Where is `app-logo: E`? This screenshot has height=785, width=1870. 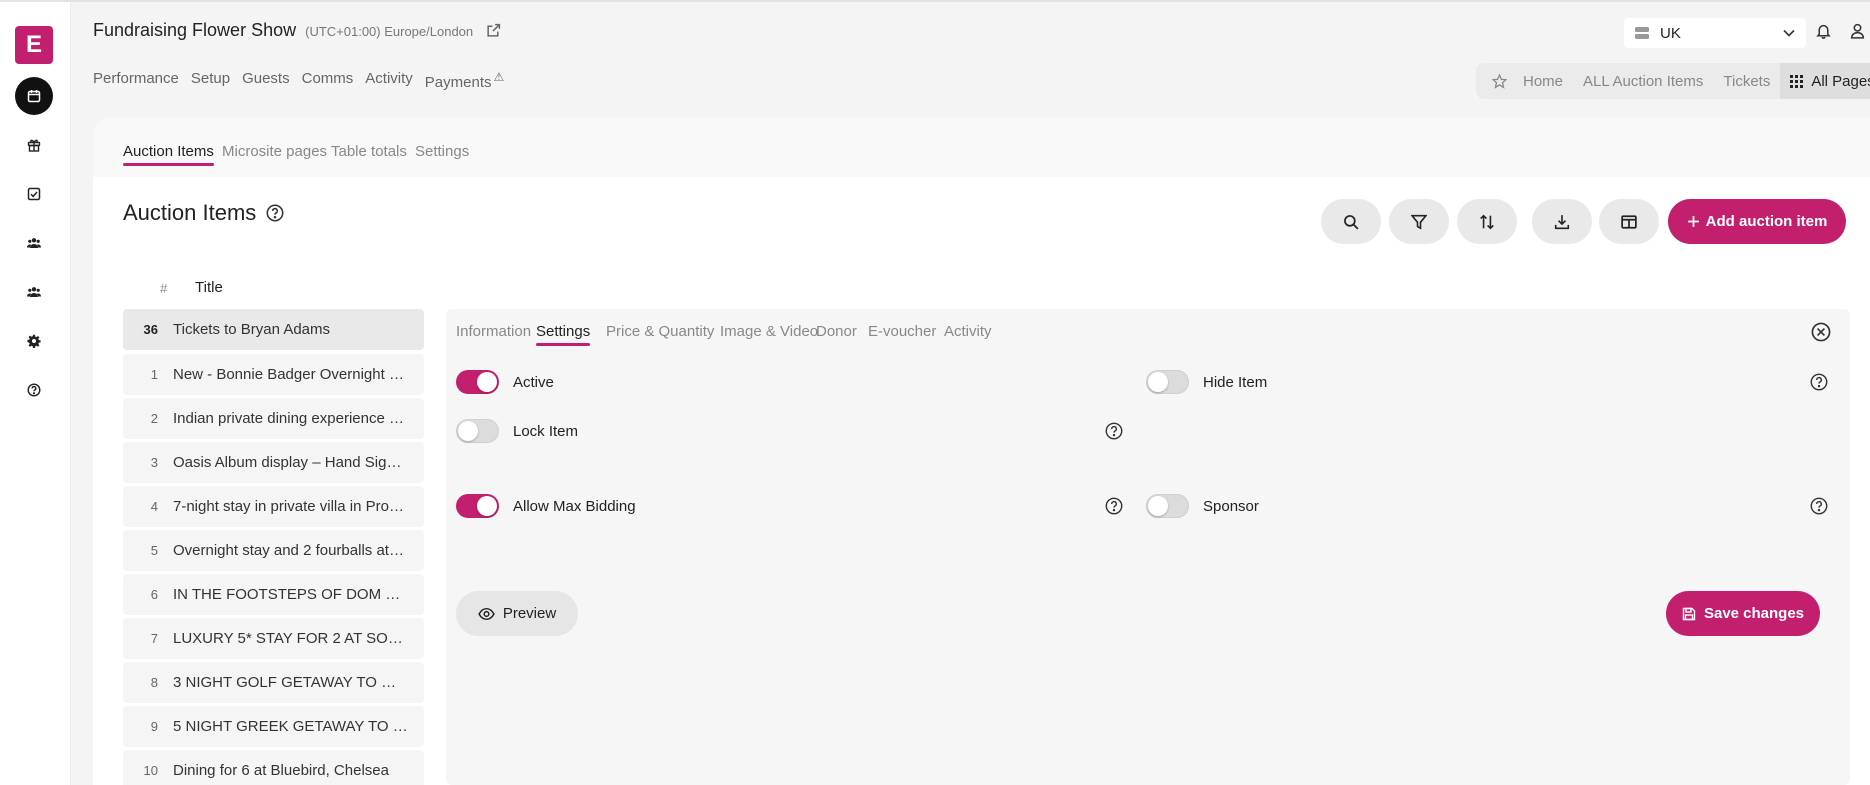
app-logo: E is located at coordinates (34, 45).